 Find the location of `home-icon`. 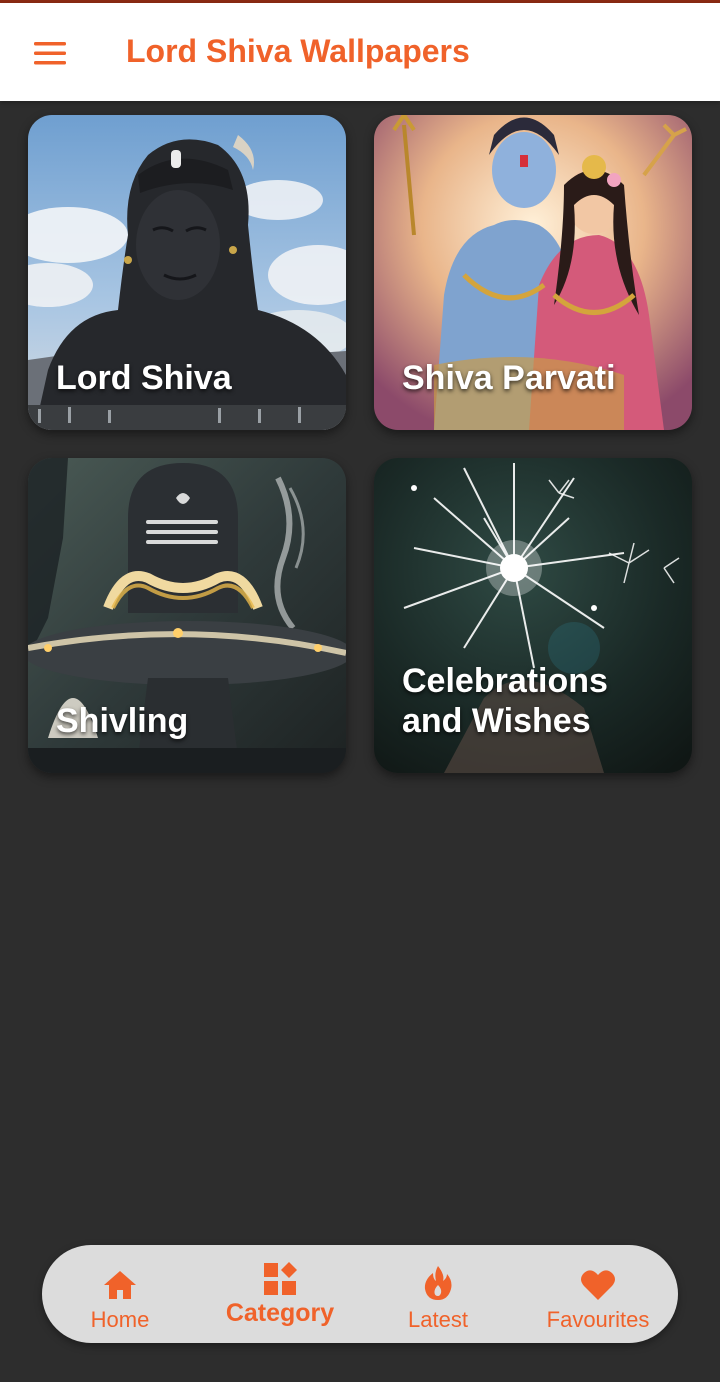

home-icon is located at coordinates (120, 1285).